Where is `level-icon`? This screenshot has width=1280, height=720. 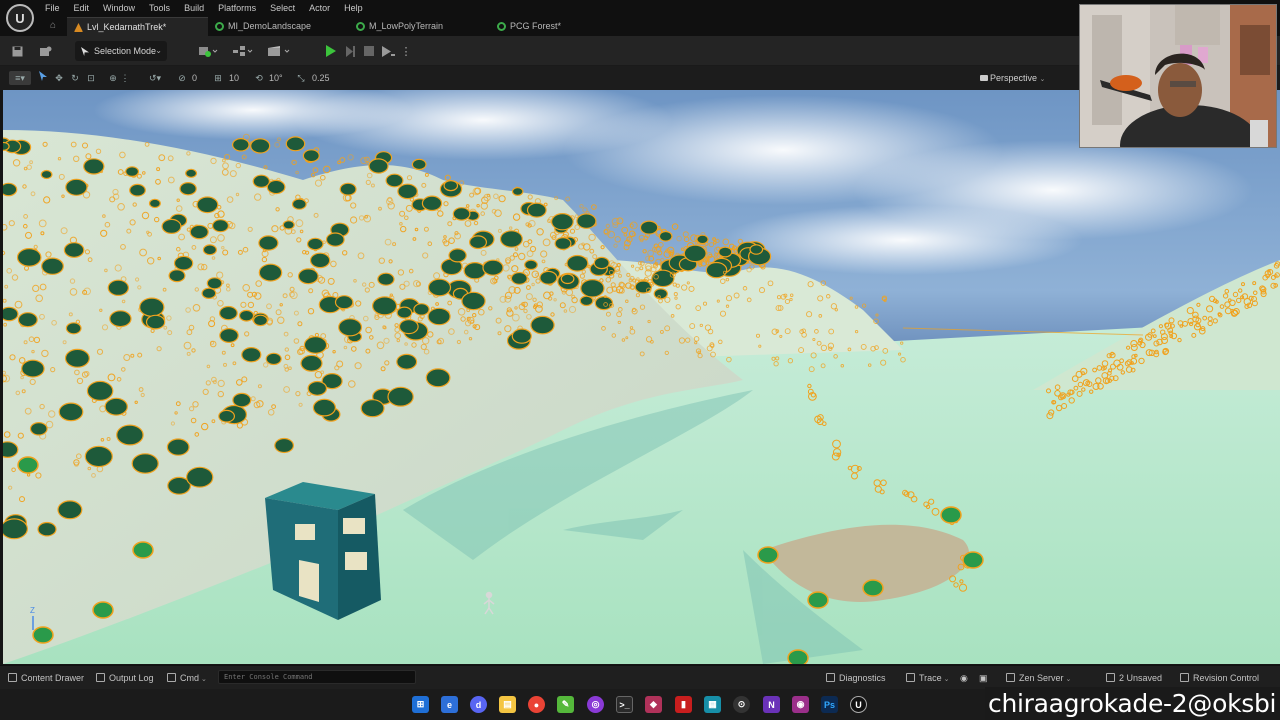 level-icon is located at coordinates (78, 27).